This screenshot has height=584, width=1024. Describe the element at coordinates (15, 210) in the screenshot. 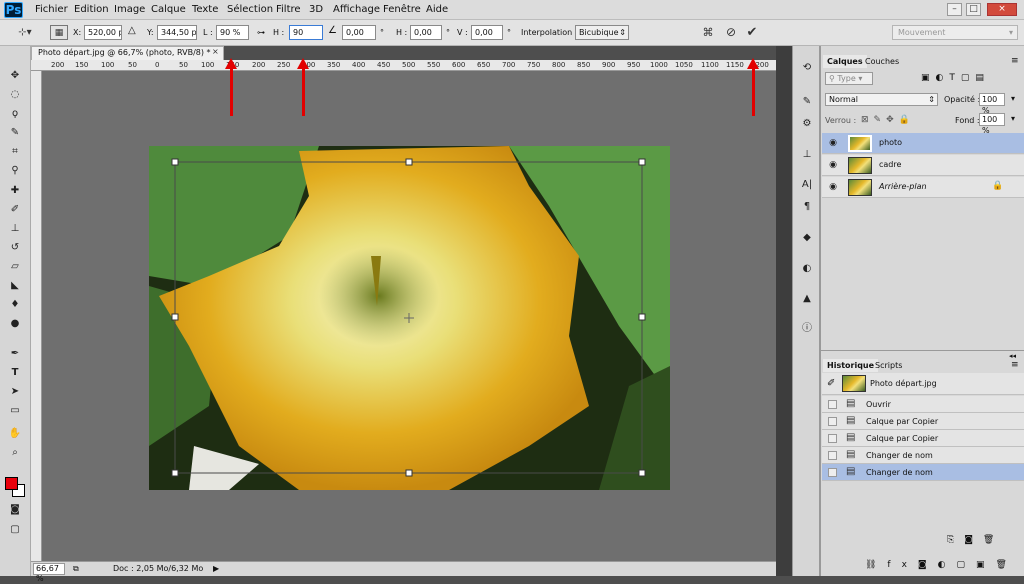

I see `brush-tool-icon: ✐` at that location.